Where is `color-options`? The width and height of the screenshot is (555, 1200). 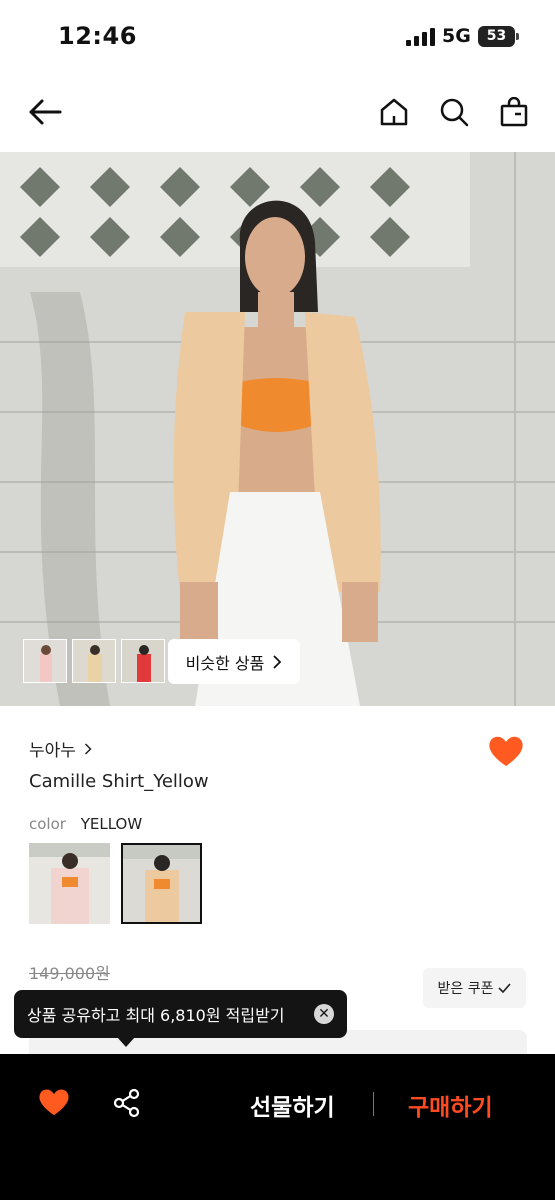
color-options is located at coordinates (115, 883).